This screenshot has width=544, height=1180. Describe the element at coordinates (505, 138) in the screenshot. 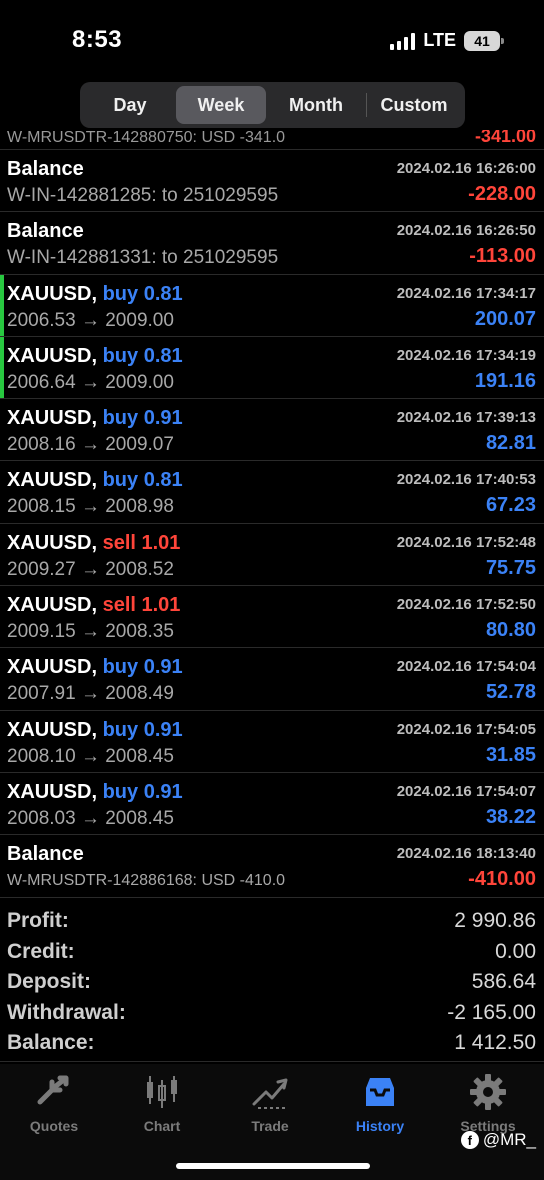

I see `deal-amount: -341.00` at that location.